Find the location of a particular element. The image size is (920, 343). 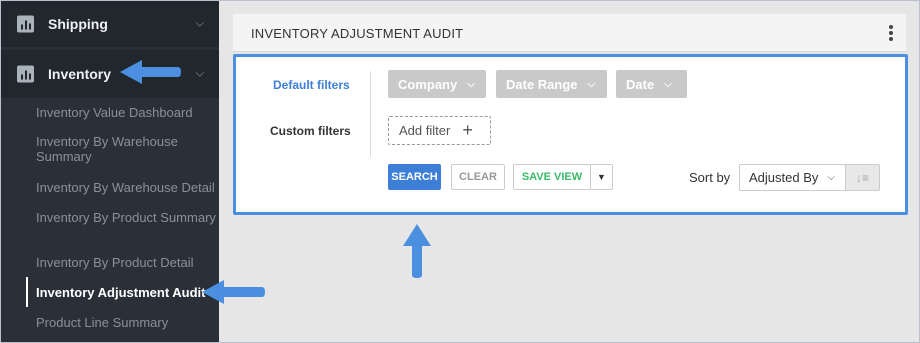

filter-chip-company: Company ⌵ is located at coordinates (437, 84).